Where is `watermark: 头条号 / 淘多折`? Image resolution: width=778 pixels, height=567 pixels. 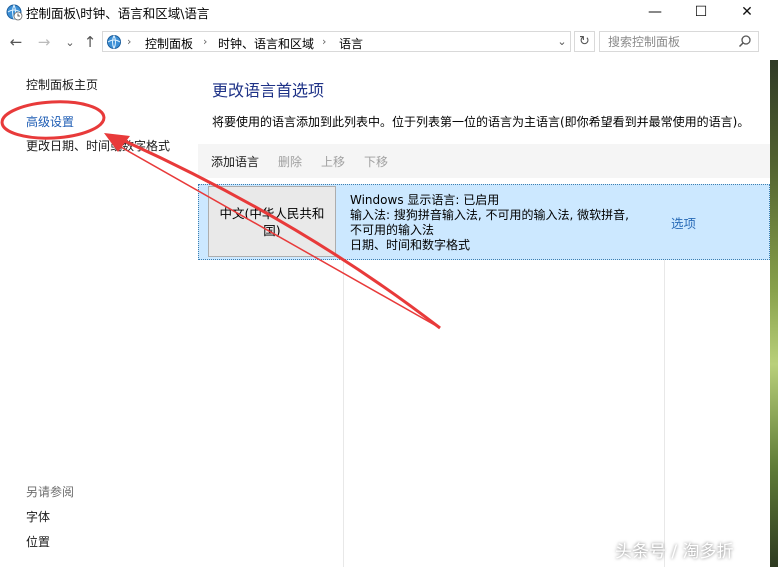
watermark: 头条号 / 淘多折 is located at coordinates (674, 552).